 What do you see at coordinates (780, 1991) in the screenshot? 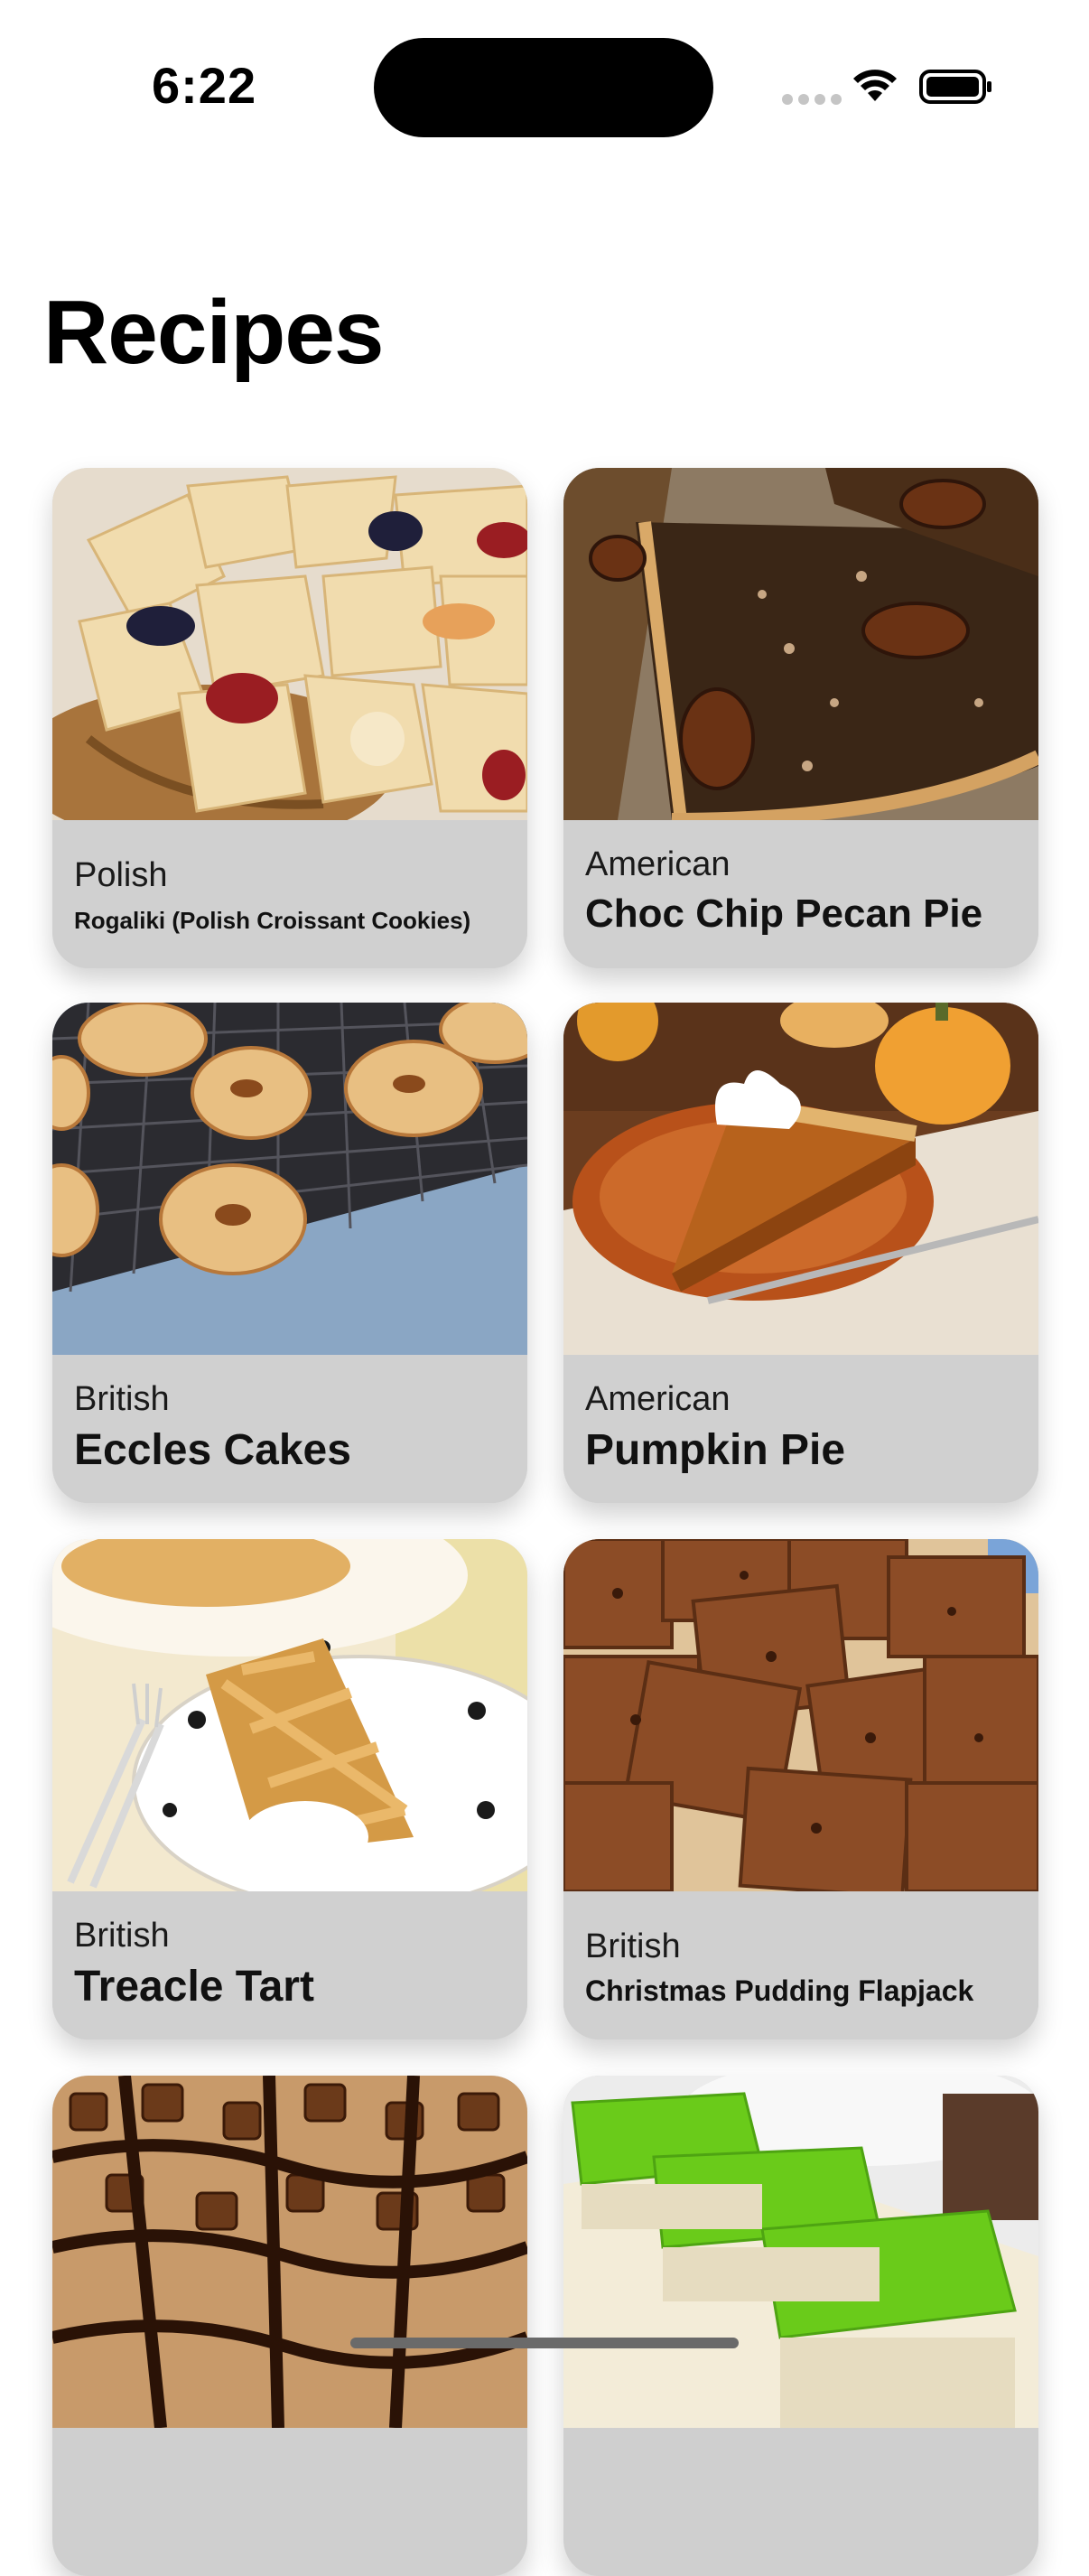
I see `recipe-name: Christmas Pudding Flapjack` at bounding box center [780, 1991].